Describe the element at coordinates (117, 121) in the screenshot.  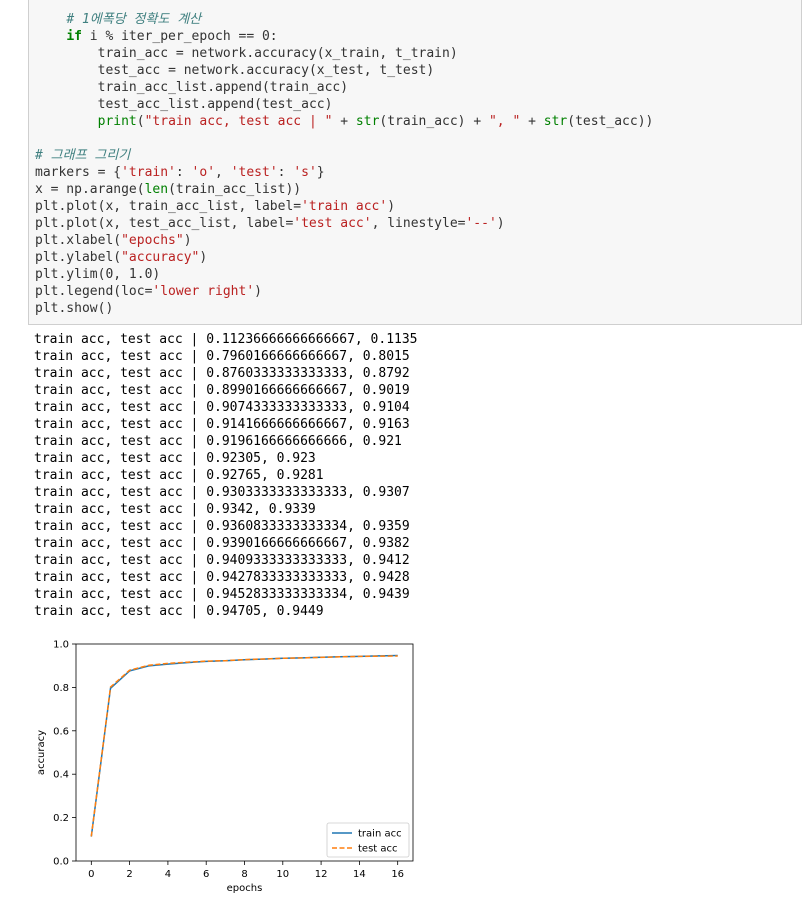
I see `code-token: print` at that location.